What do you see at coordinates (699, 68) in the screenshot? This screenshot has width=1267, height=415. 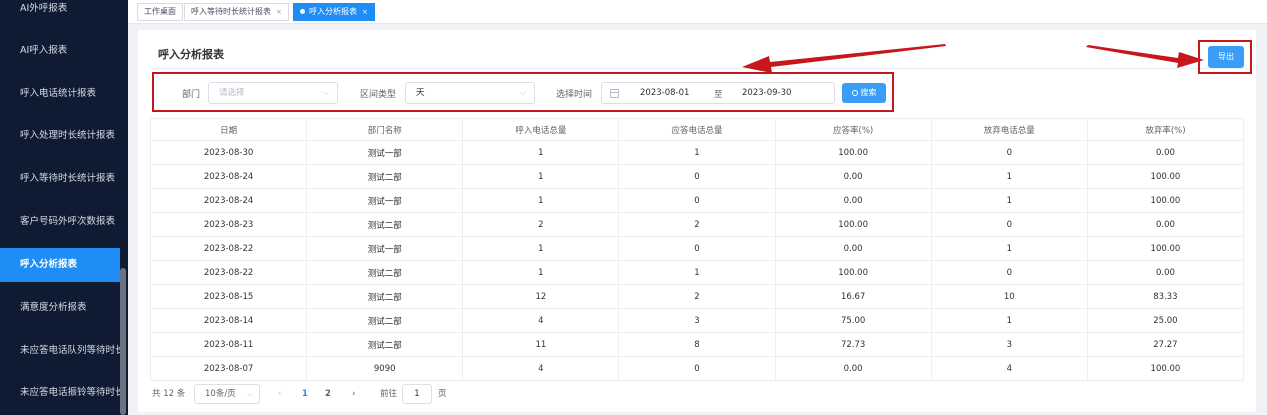 I see `divider` at bounding box center [699, 68].